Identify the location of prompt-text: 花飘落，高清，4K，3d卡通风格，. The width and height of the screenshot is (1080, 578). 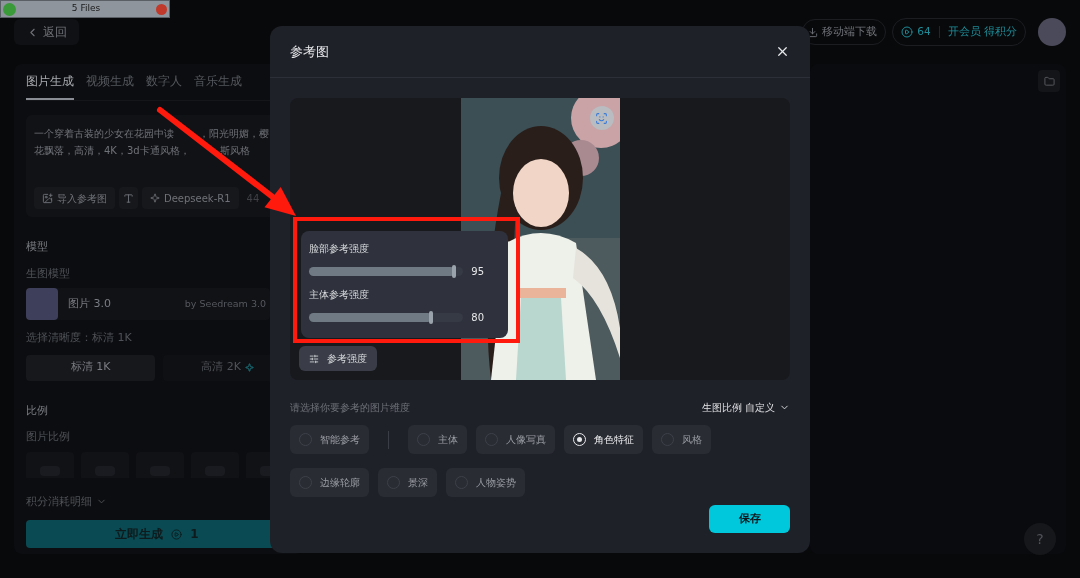
(112, 151).